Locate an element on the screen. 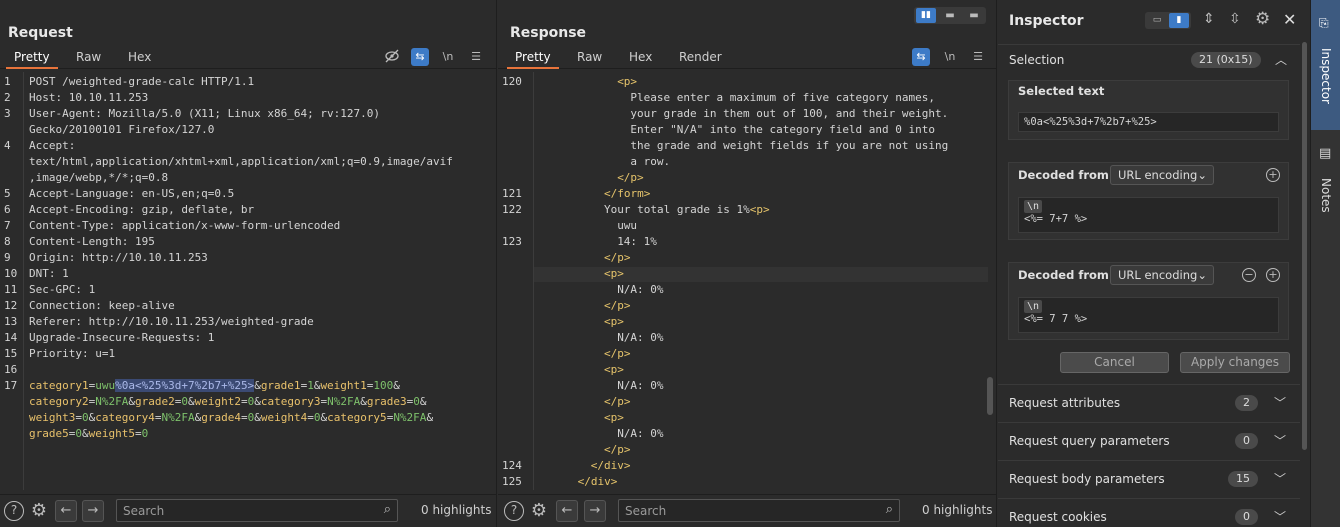 Image resolution: width=1340 pixels, height=527 pixels. apply-changes-button: Apply changes is located at coordinates (1235, 362).